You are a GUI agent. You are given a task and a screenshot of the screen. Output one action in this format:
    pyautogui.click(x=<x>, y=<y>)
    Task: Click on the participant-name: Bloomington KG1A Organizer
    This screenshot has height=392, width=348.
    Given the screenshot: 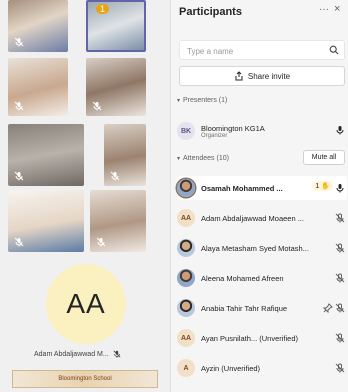 What is the action you would take?
    pyautogui.click(x=233, y=131)
    